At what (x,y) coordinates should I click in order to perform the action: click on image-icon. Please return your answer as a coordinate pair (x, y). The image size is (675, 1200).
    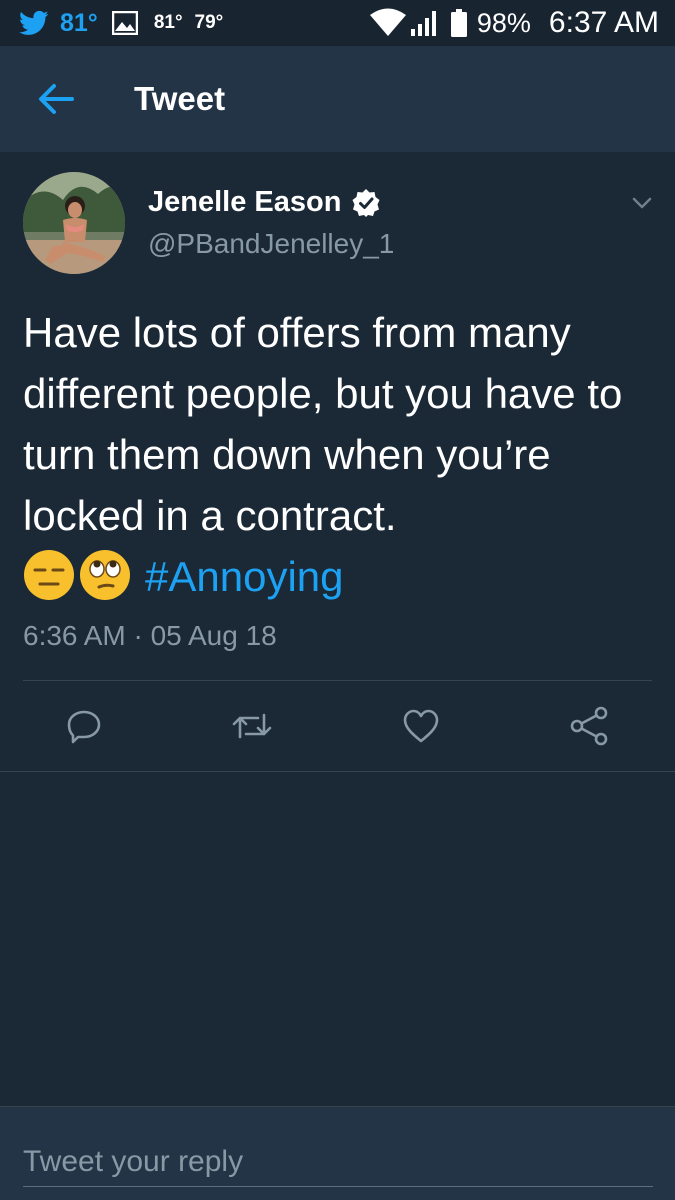
    Looking at the image, I should click on (124, 23).